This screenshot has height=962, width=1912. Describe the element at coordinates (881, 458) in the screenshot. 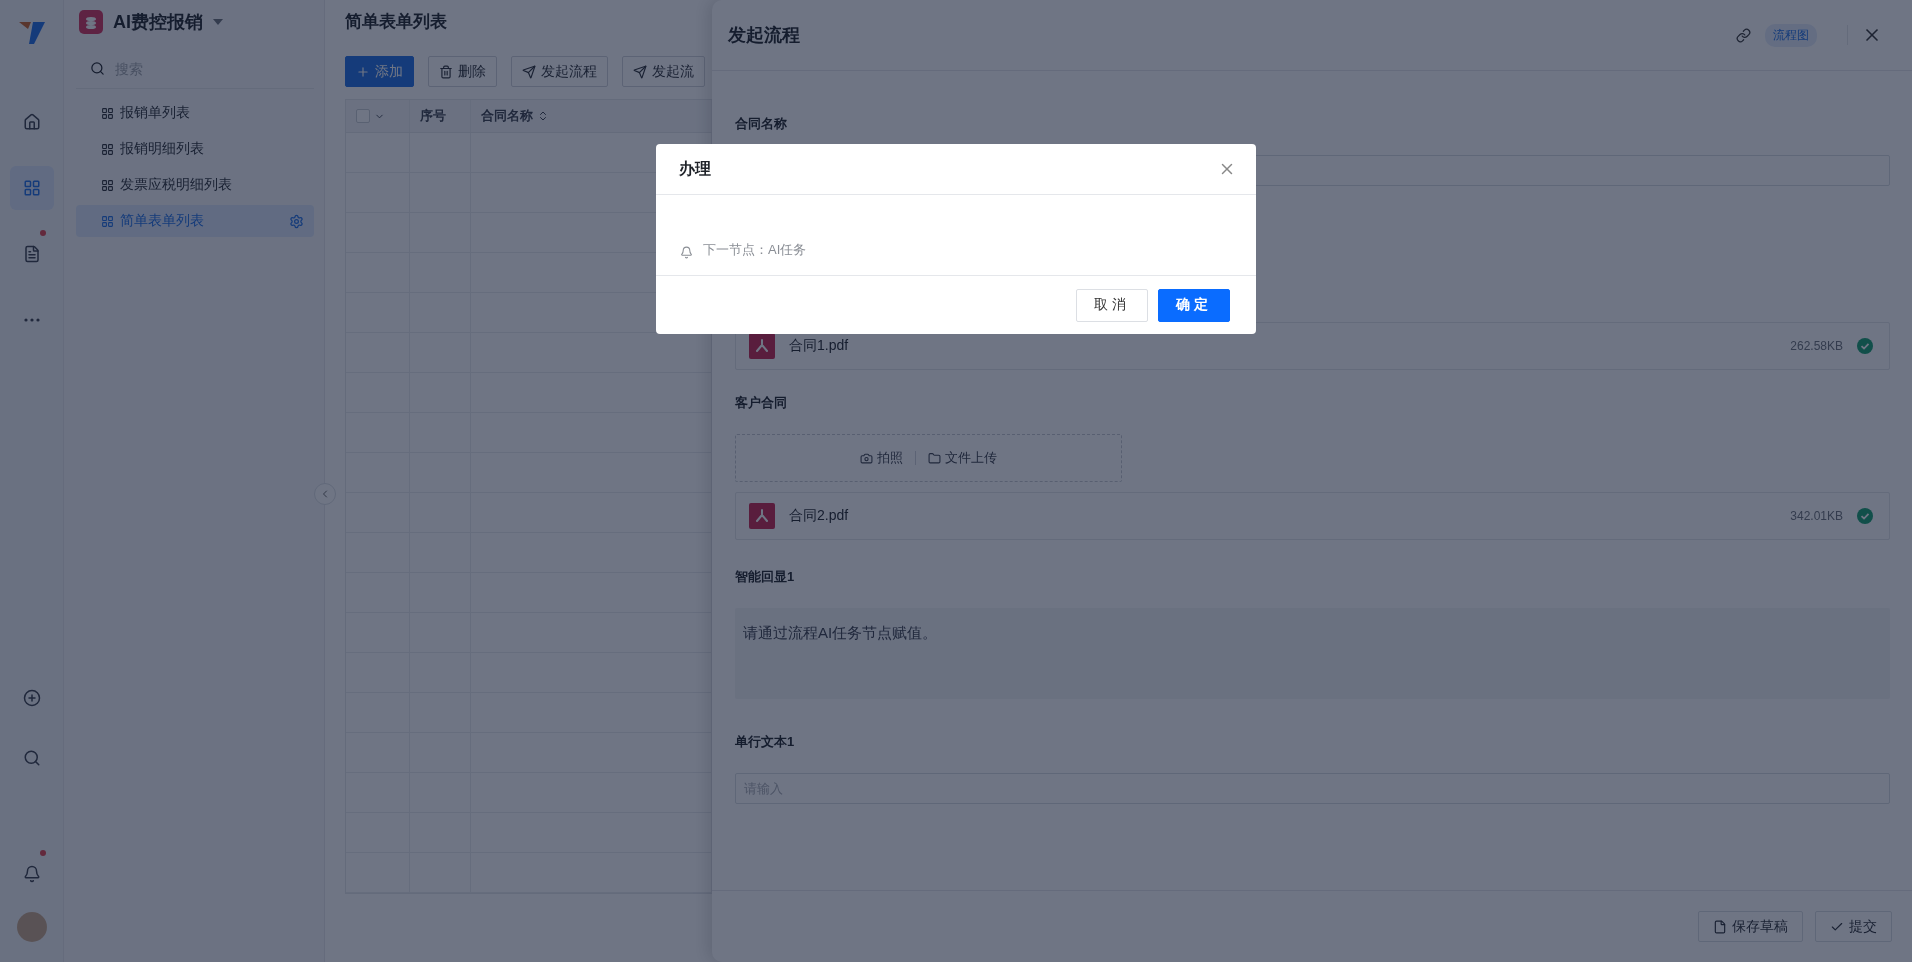

I see `photo-button: 拍照` at that location.